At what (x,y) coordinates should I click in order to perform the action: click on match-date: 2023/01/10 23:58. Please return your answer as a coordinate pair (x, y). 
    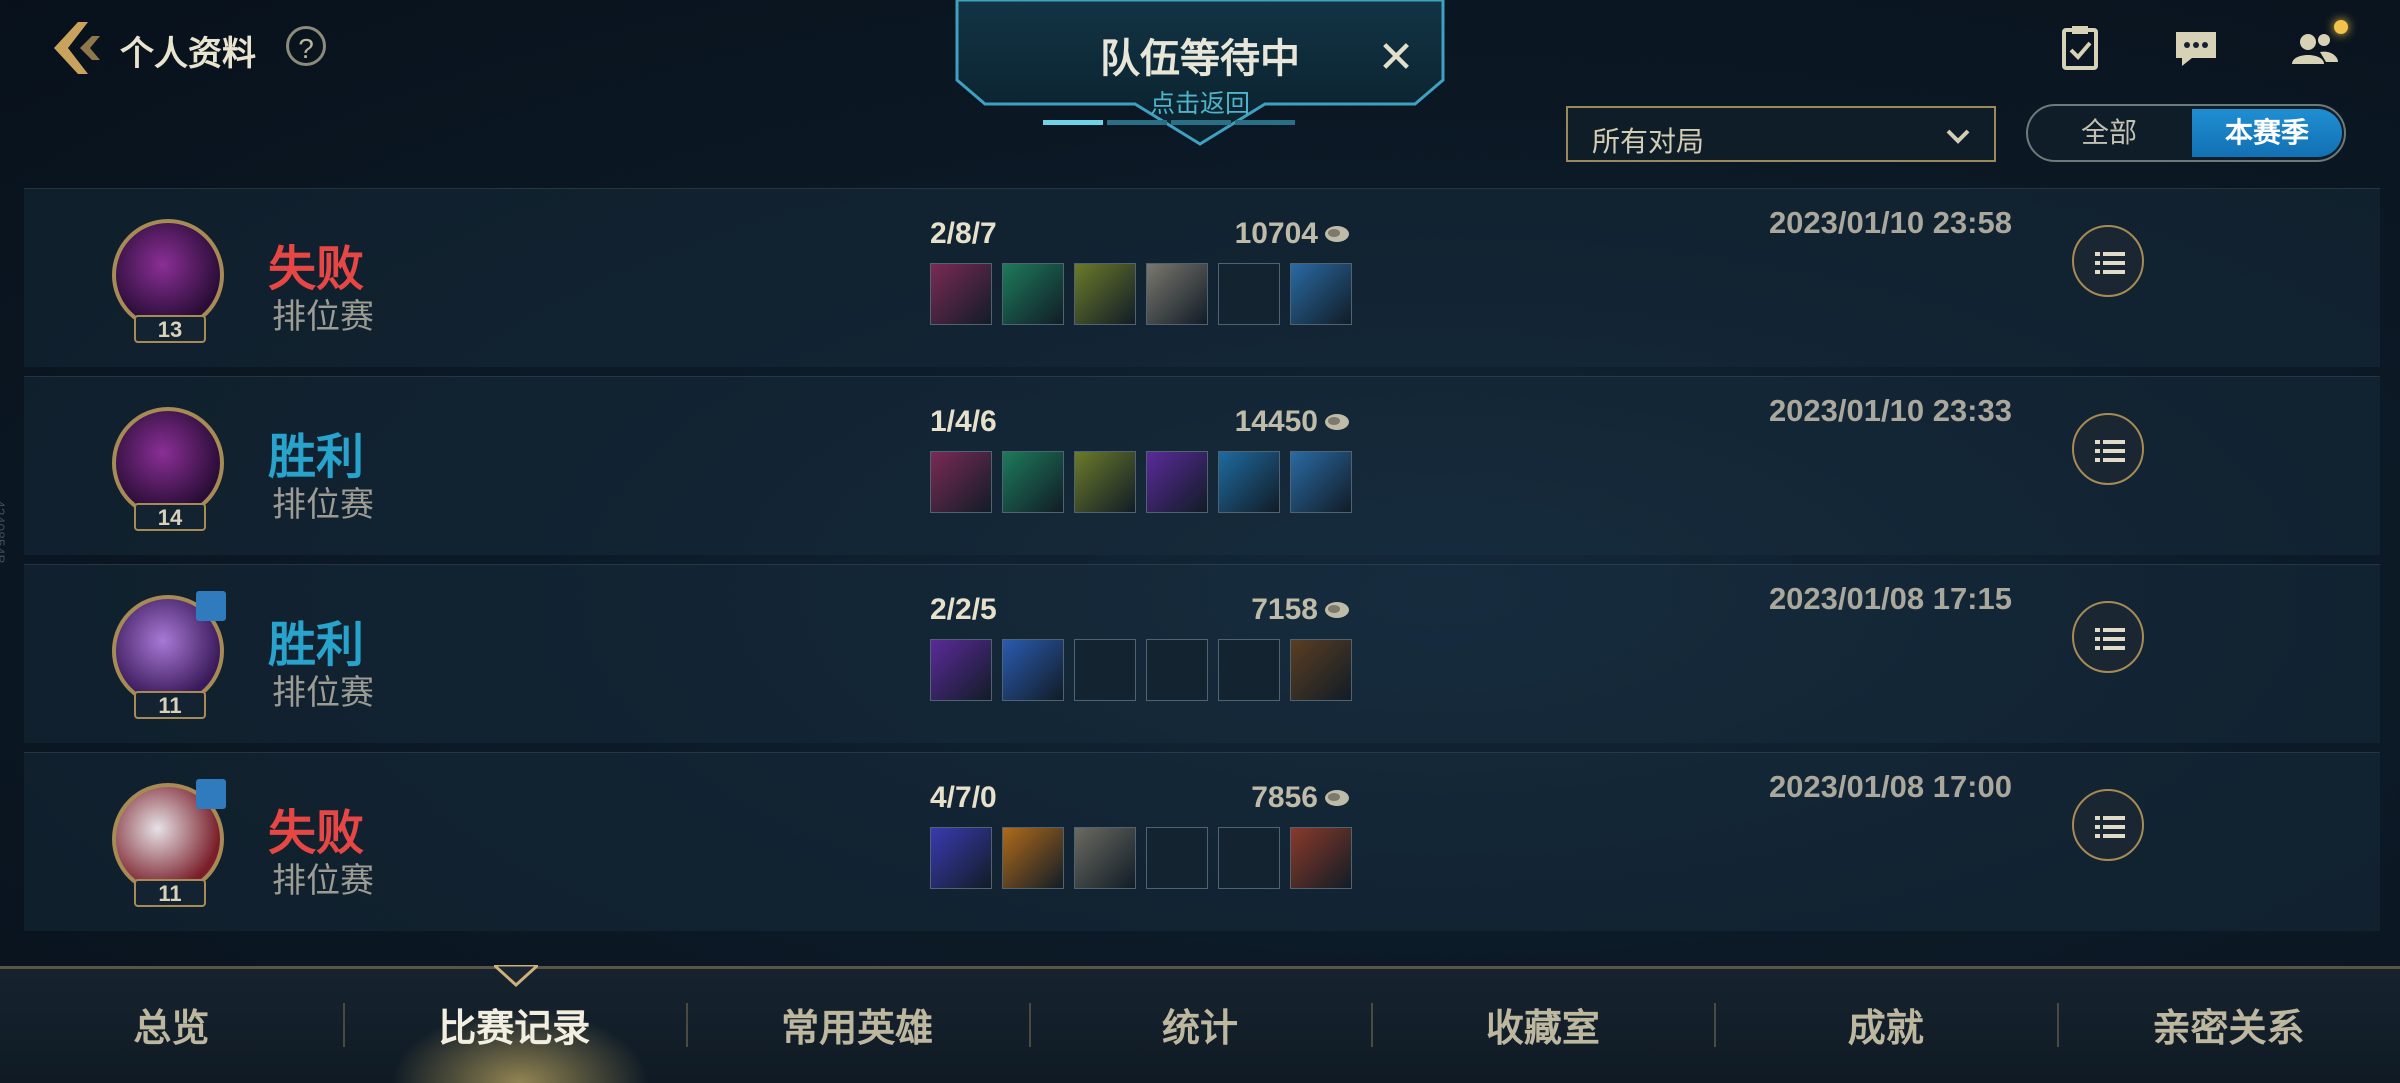
    Looking at the image, I should click on (1890, 222).